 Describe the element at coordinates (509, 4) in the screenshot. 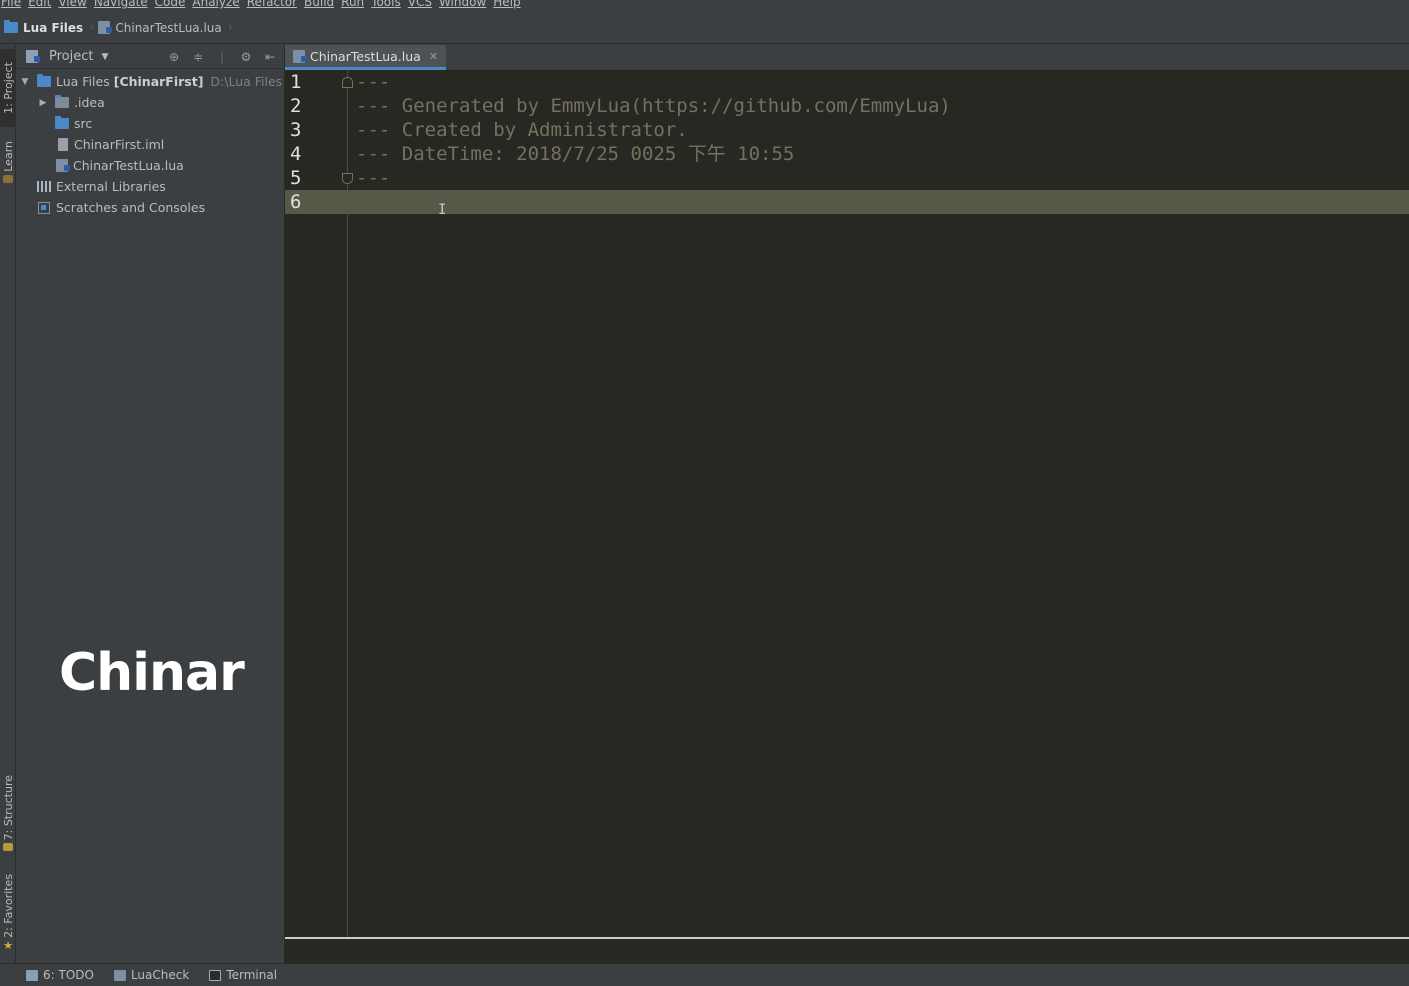

I see `menu-item-help: Help` at that location.